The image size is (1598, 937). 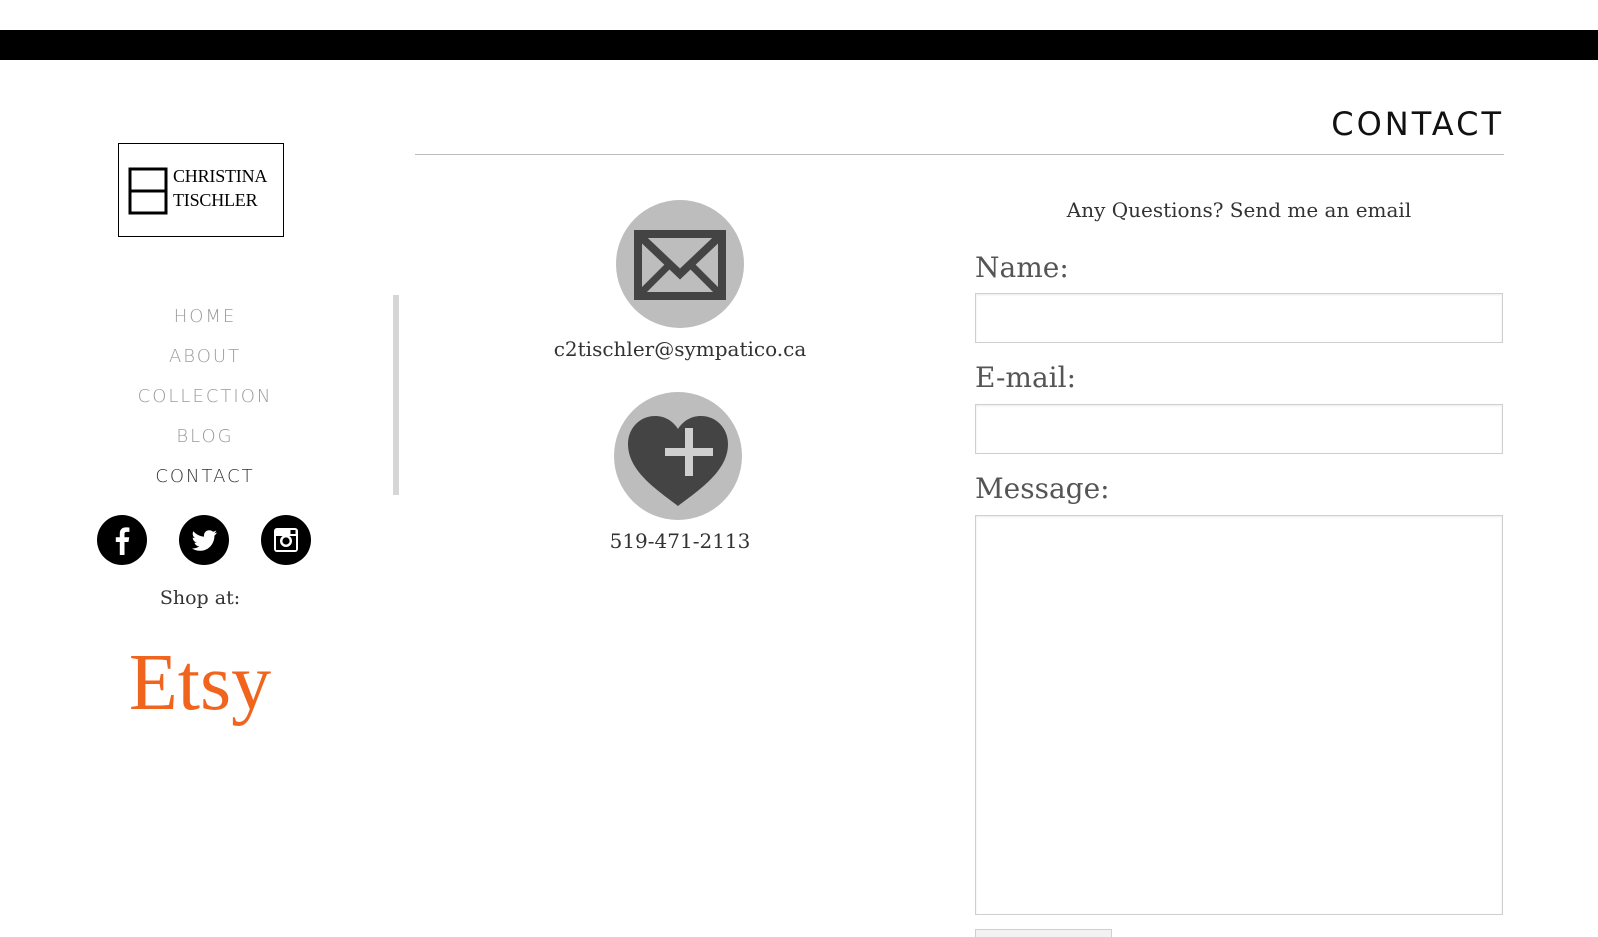 I want to click on form-intro: Any Questions? Send me an email, so click(x=1239, y=210).